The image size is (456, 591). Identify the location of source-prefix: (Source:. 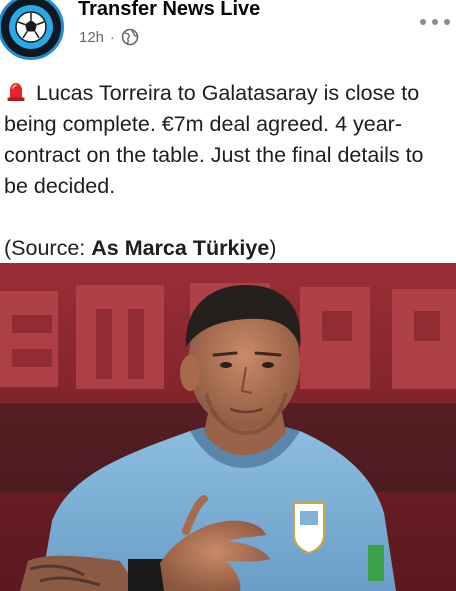
(48, 248).